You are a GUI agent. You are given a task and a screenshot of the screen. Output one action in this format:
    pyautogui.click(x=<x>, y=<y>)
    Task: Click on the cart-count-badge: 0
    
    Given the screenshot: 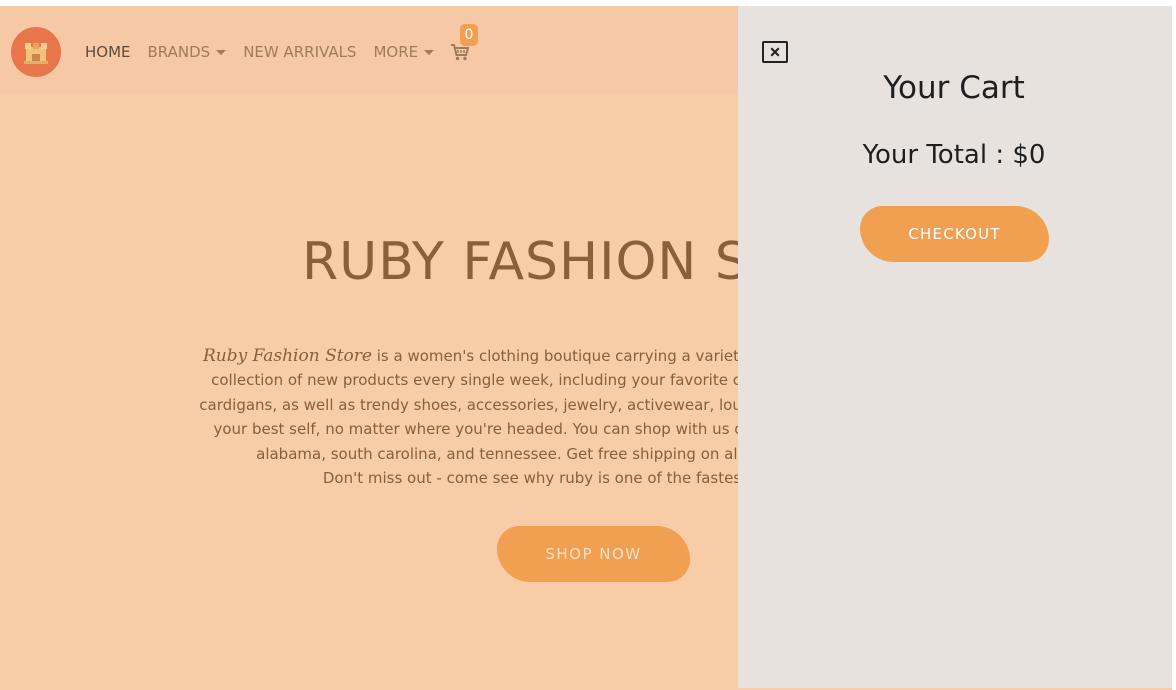 What is the action you would take?
    pyautogui.click(x=469, y=35)
    